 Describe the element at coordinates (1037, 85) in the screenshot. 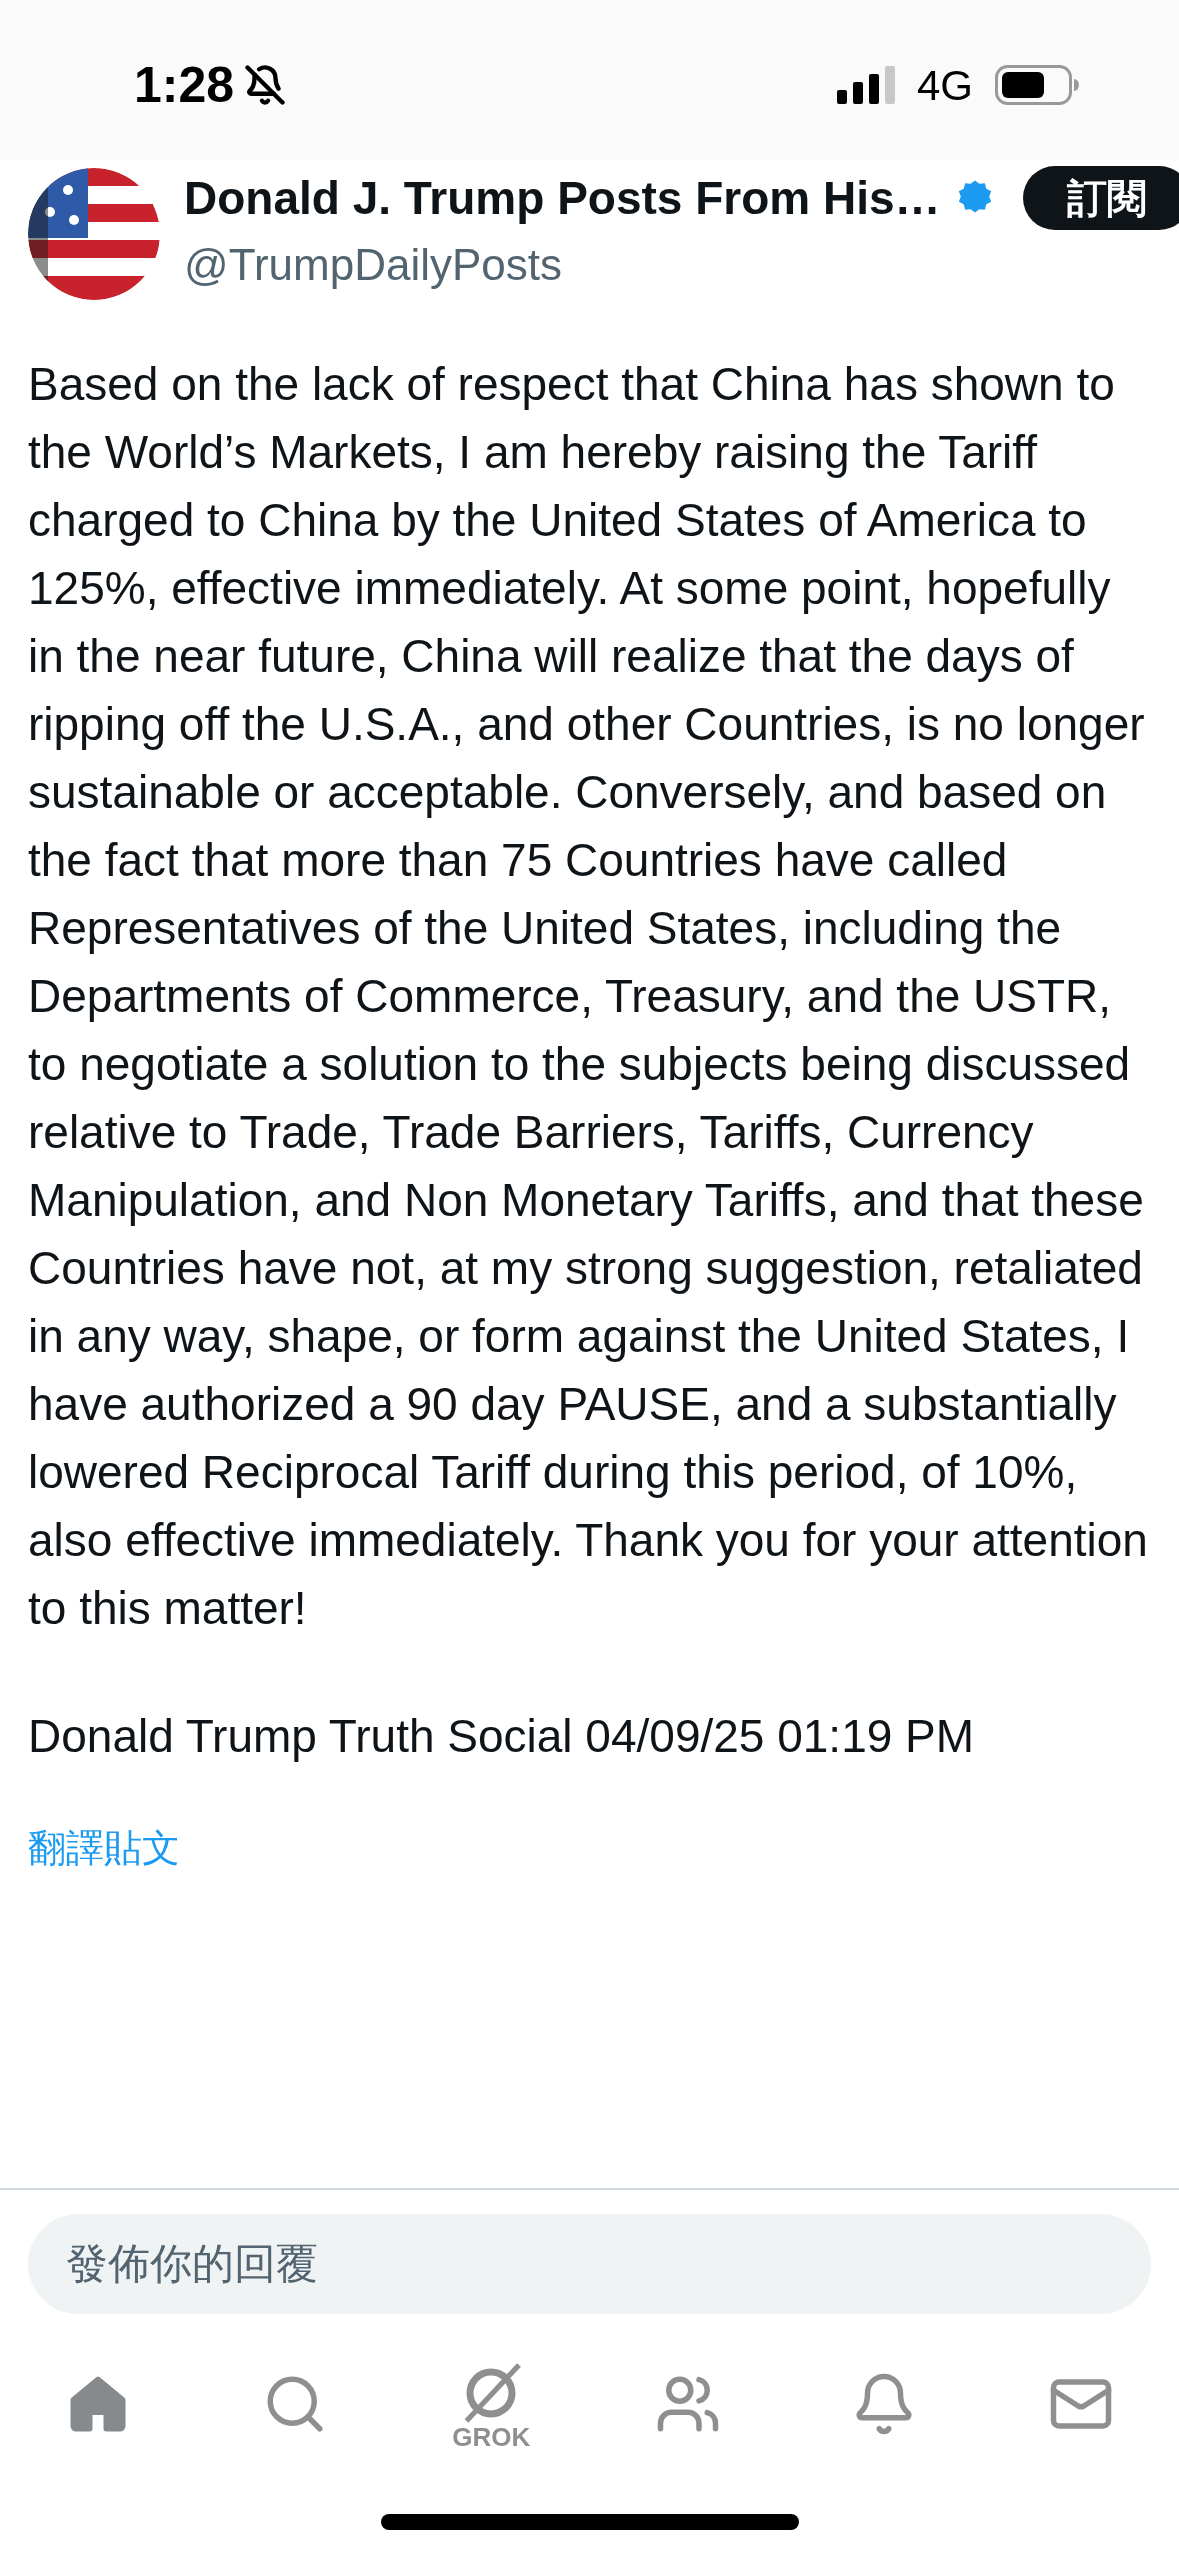

I see `battery-icon` at that location.